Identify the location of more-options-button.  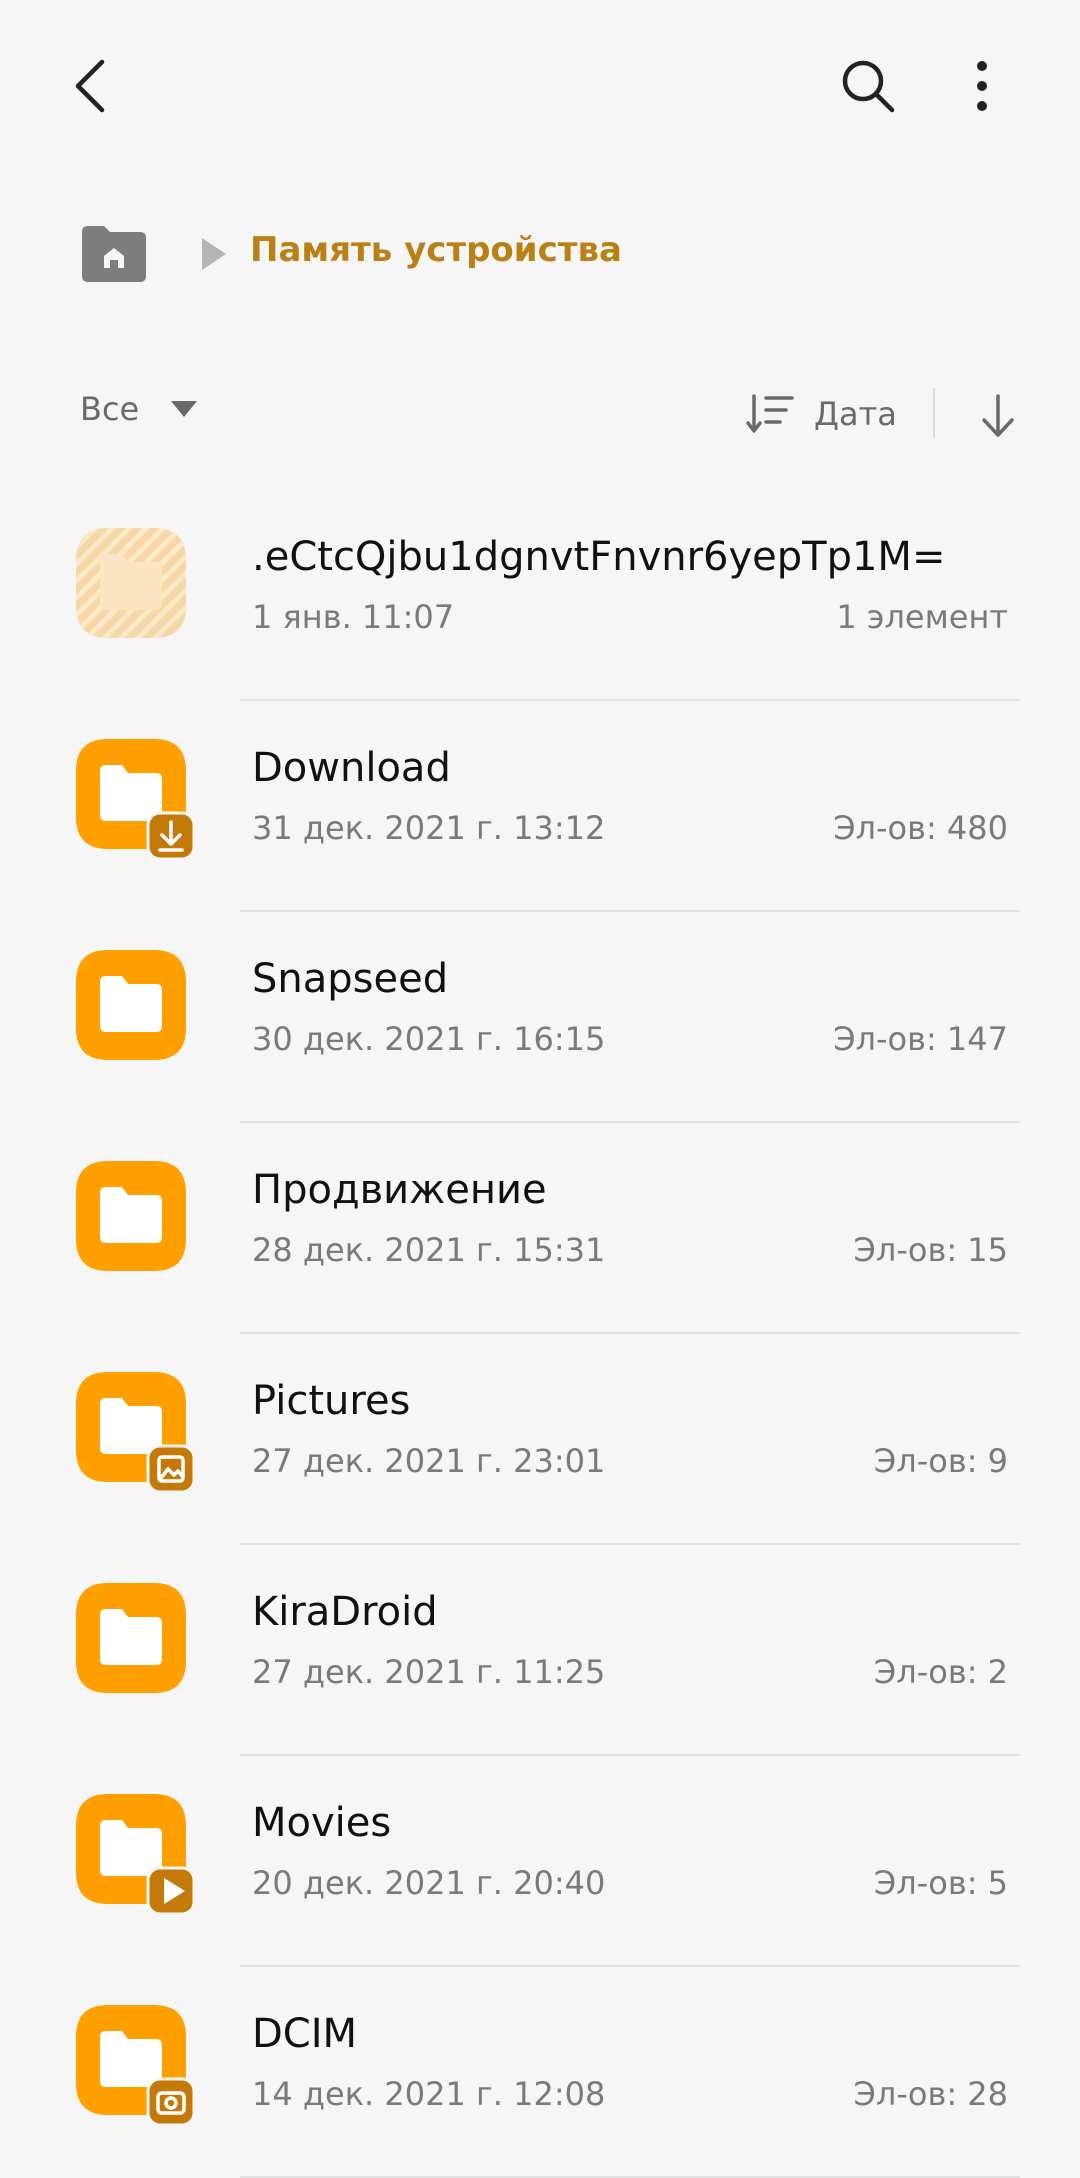
(982, 86).